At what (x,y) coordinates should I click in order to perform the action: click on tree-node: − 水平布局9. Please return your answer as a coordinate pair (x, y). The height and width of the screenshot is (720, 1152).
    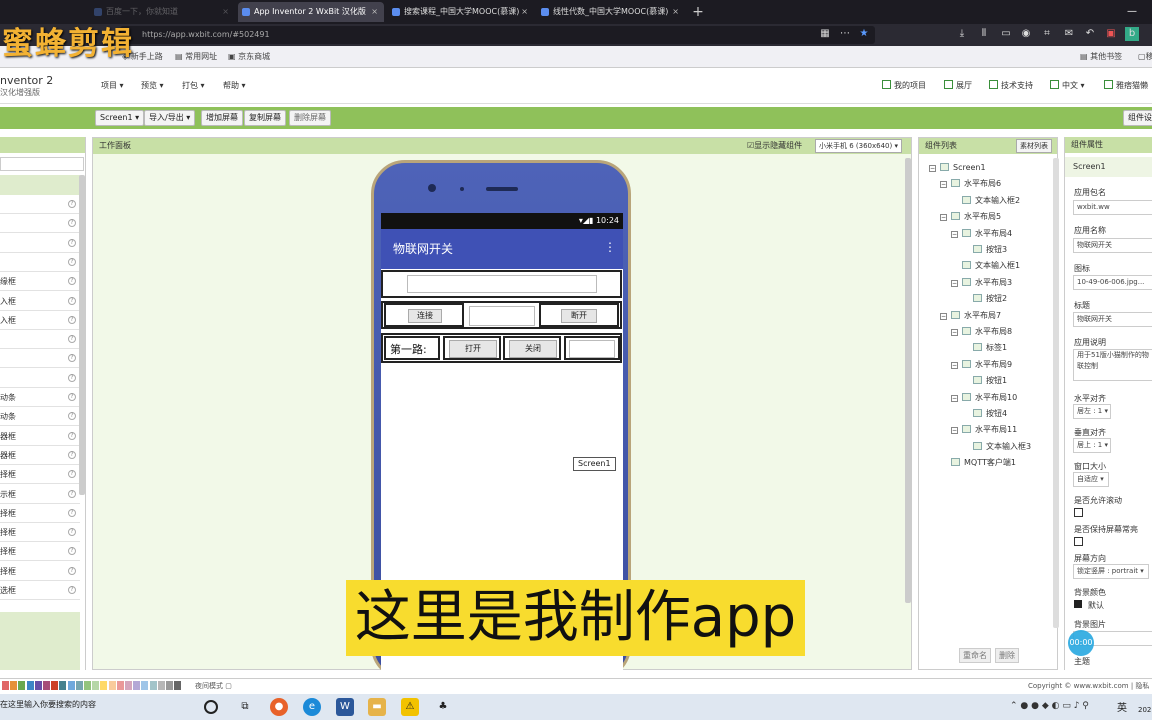
    Looking at the image, I should click on (981, 365).